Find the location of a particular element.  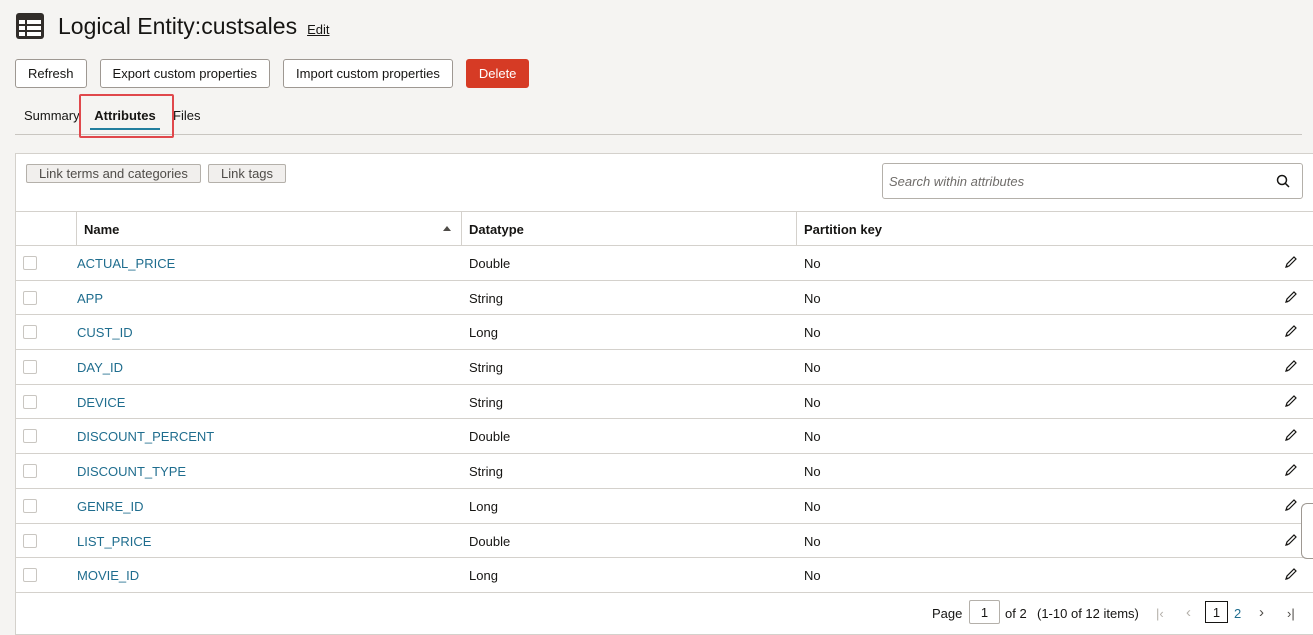

attribute-name-link: DAY_ID is located at coordinates (100, 367).